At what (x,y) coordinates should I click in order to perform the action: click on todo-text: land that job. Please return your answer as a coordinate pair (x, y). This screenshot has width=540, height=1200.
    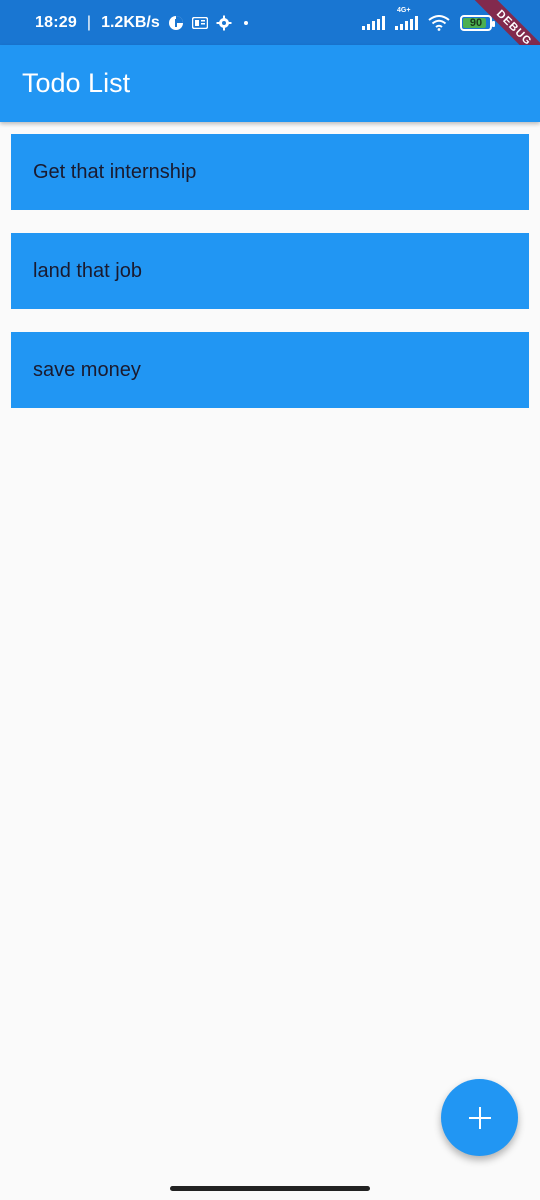
    Looking at the image, I should click on (87, 270).